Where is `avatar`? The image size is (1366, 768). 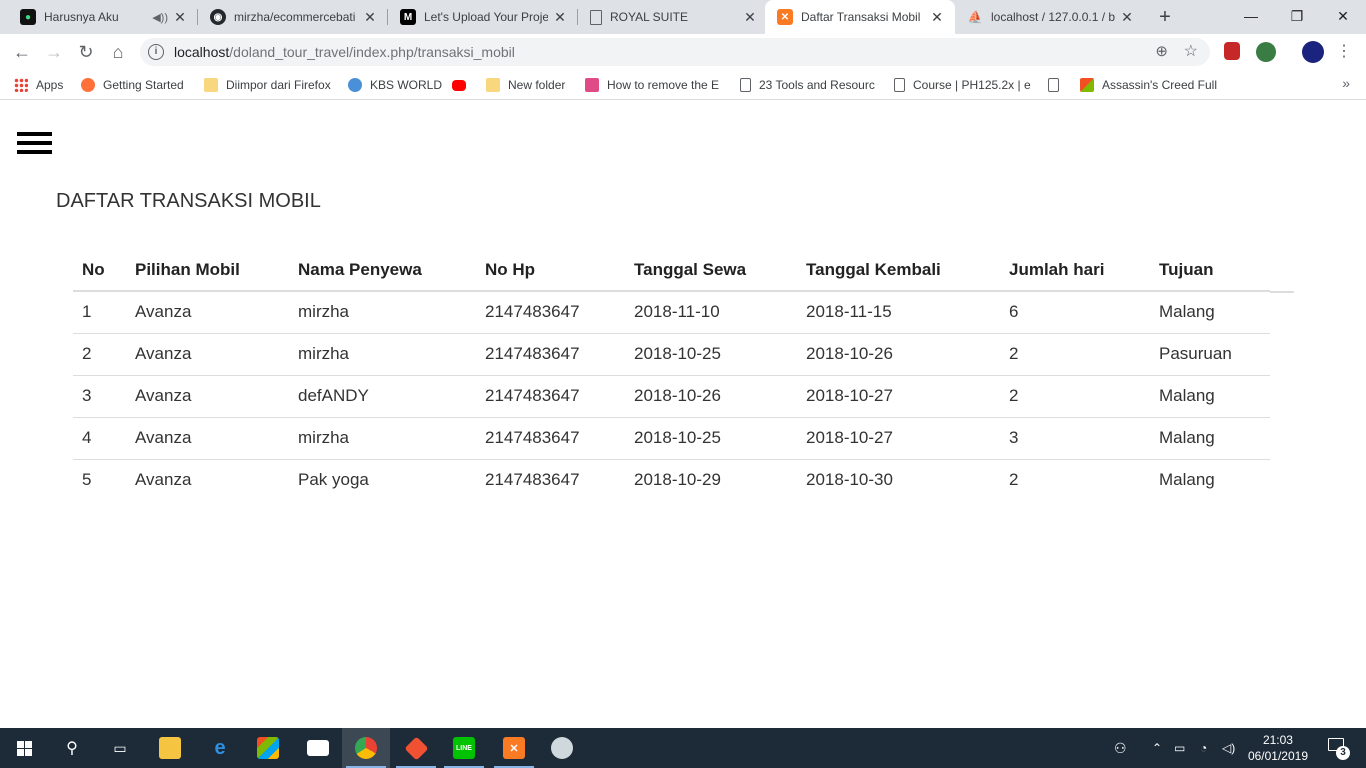 avatar is located at coordinates (1313, 52).